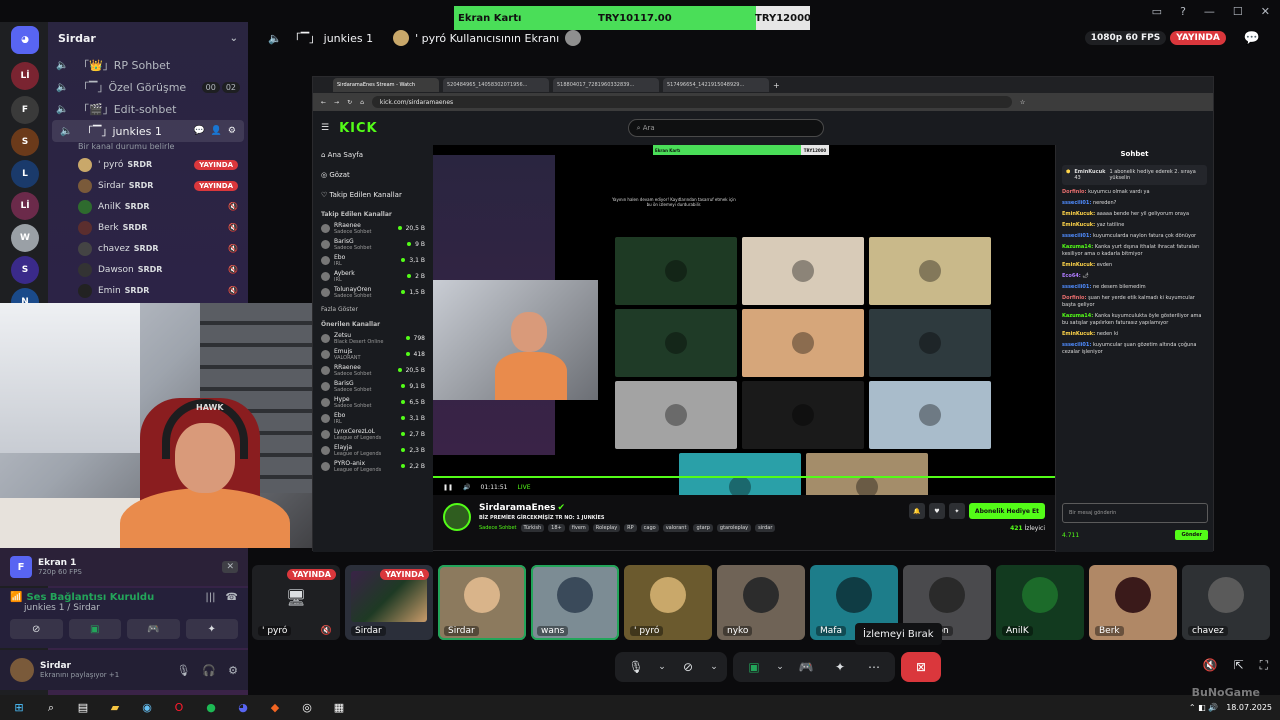 The image size is (1280, 720). I want to click on activity-button: 🎮, so click(806, 667).